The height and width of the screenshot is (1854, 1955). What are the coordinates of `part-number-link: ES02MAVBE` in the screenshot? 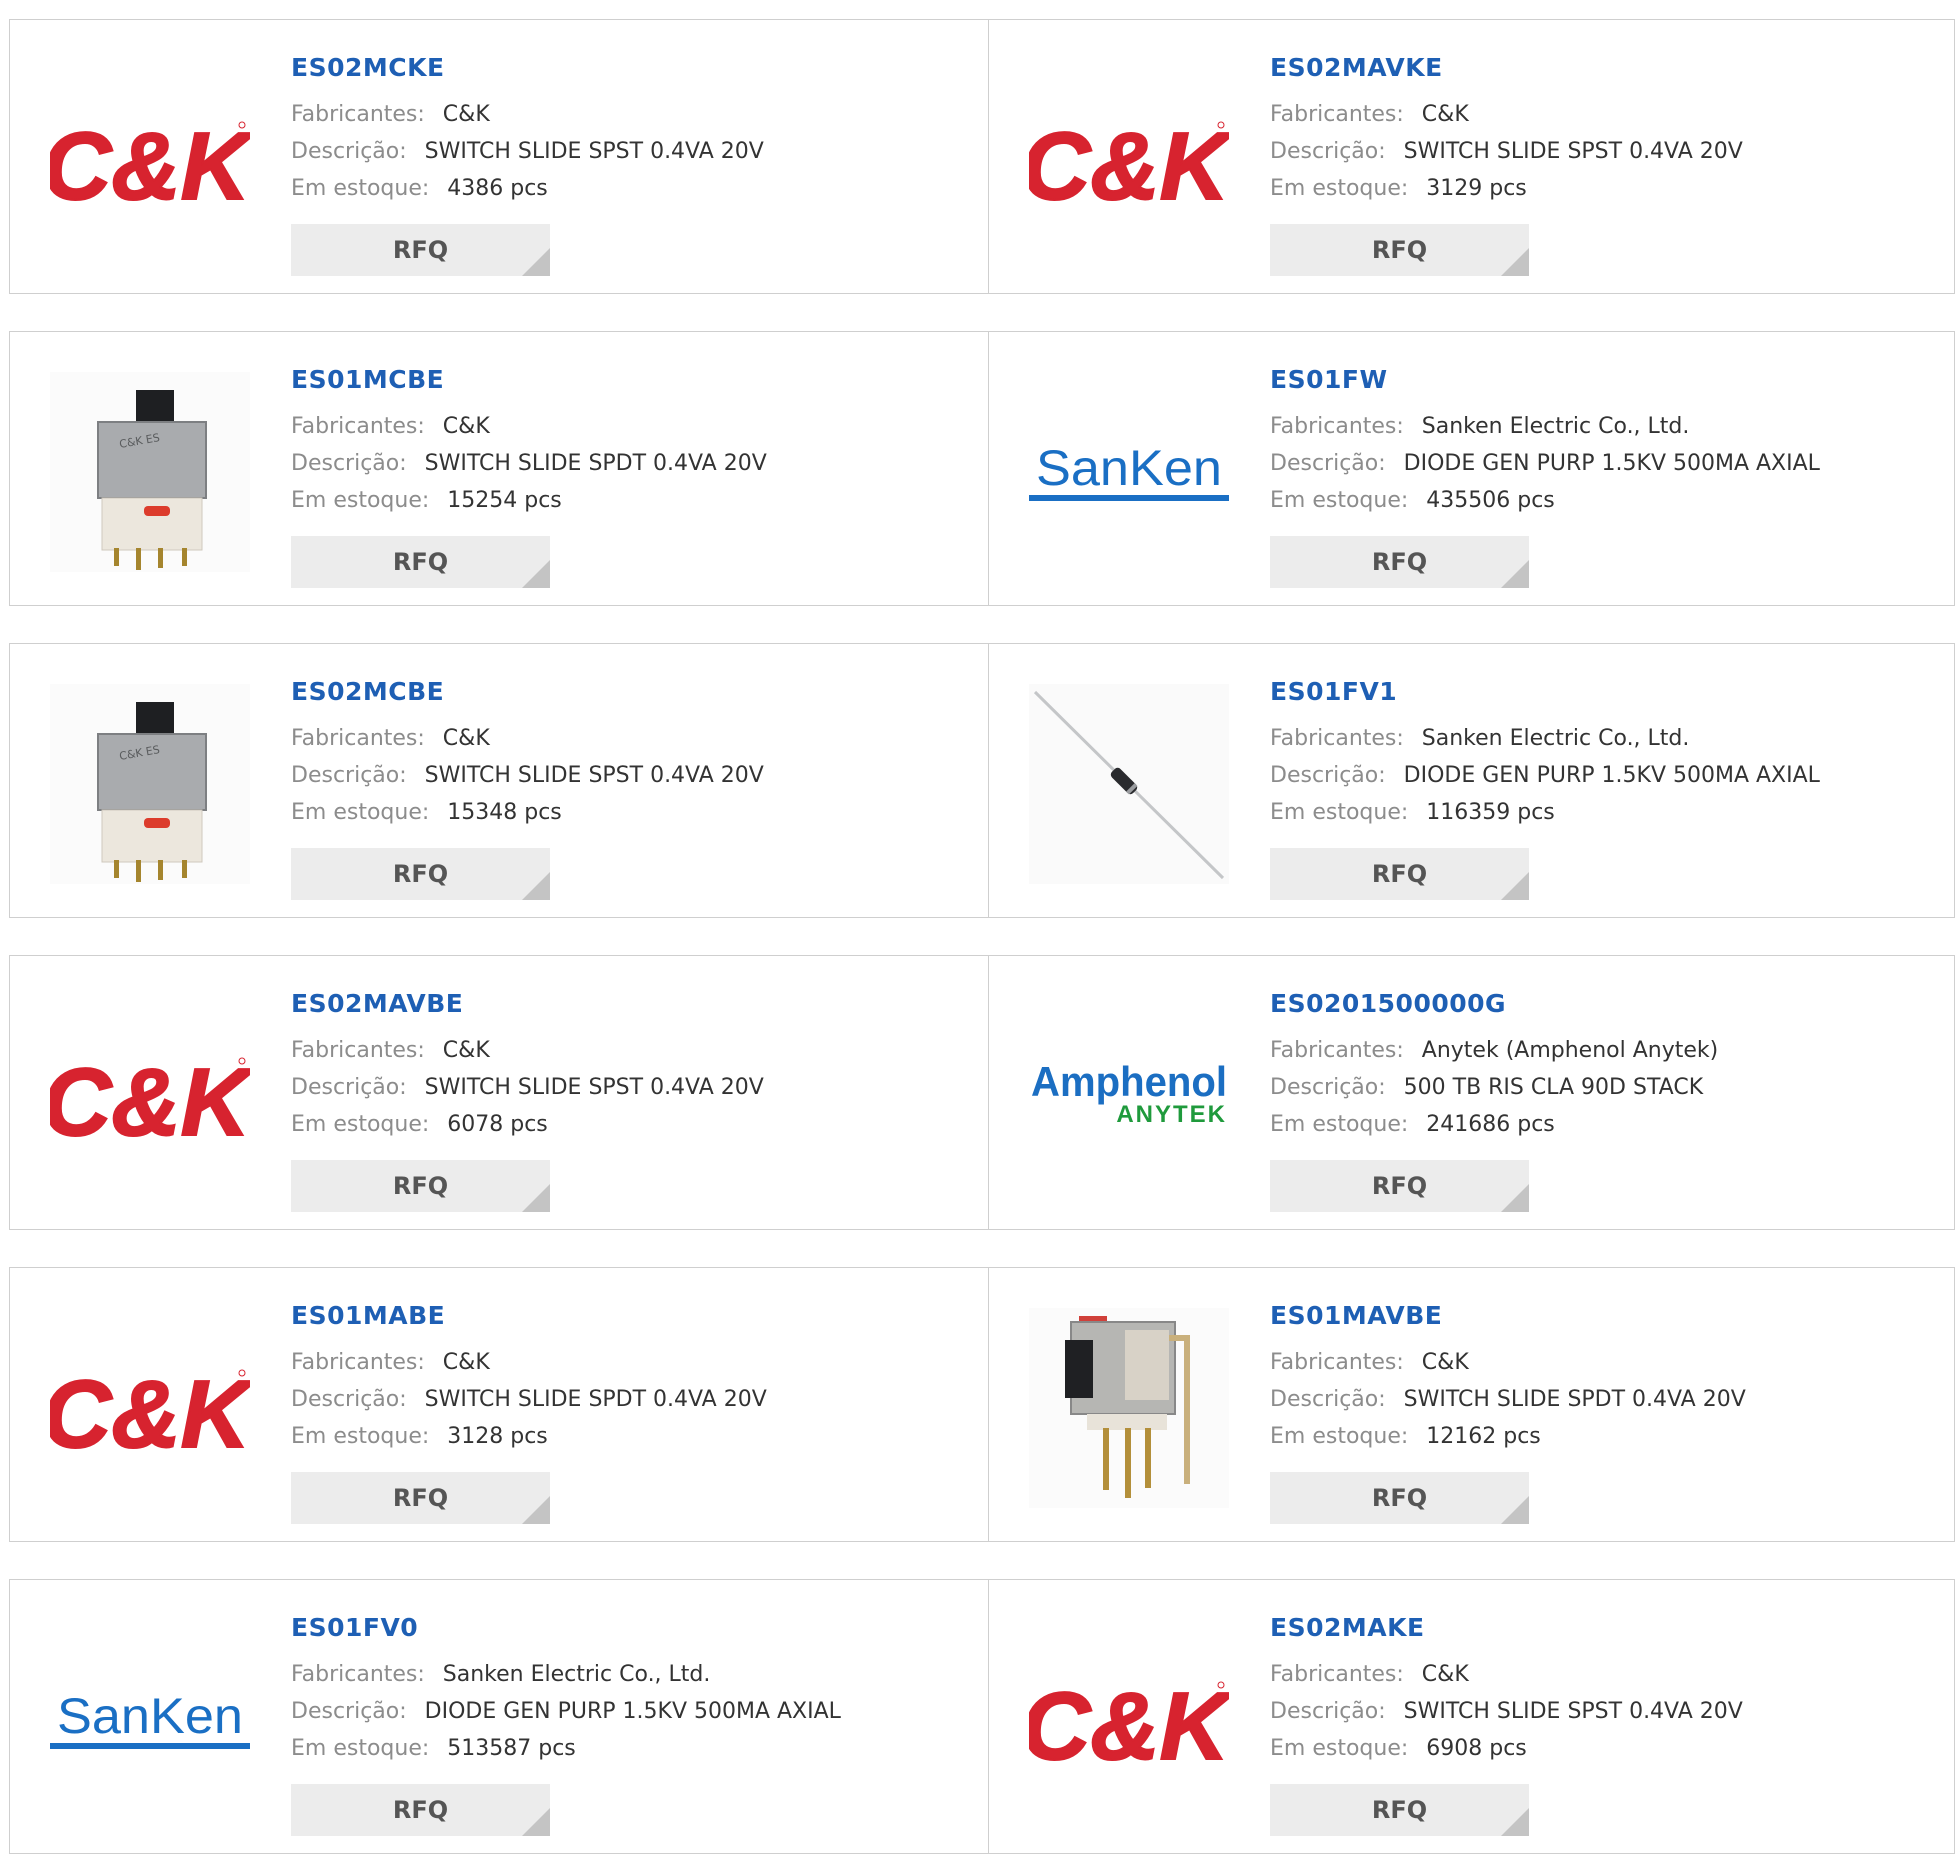 It's located at (527, 1004).